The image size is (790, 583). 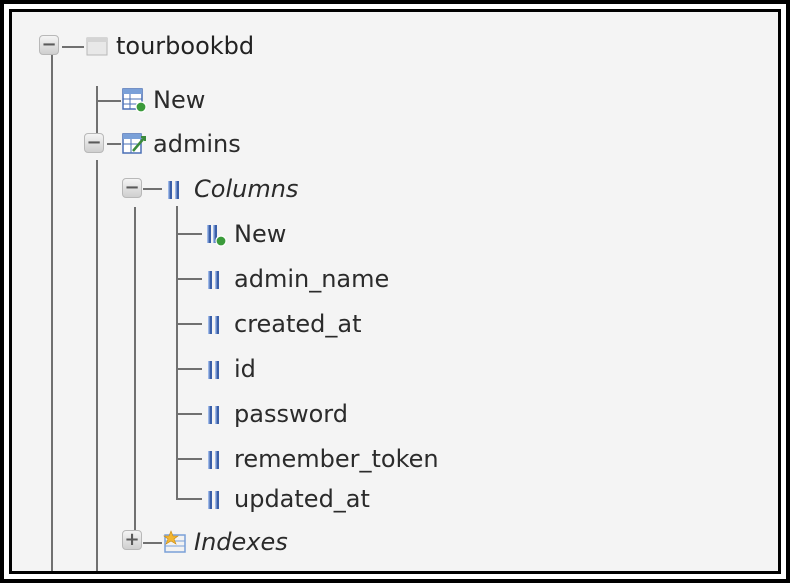 What do you see at coordinates (291, 414) in the screenshot?
I see `column-label: password` at bounding box center [291, 414].